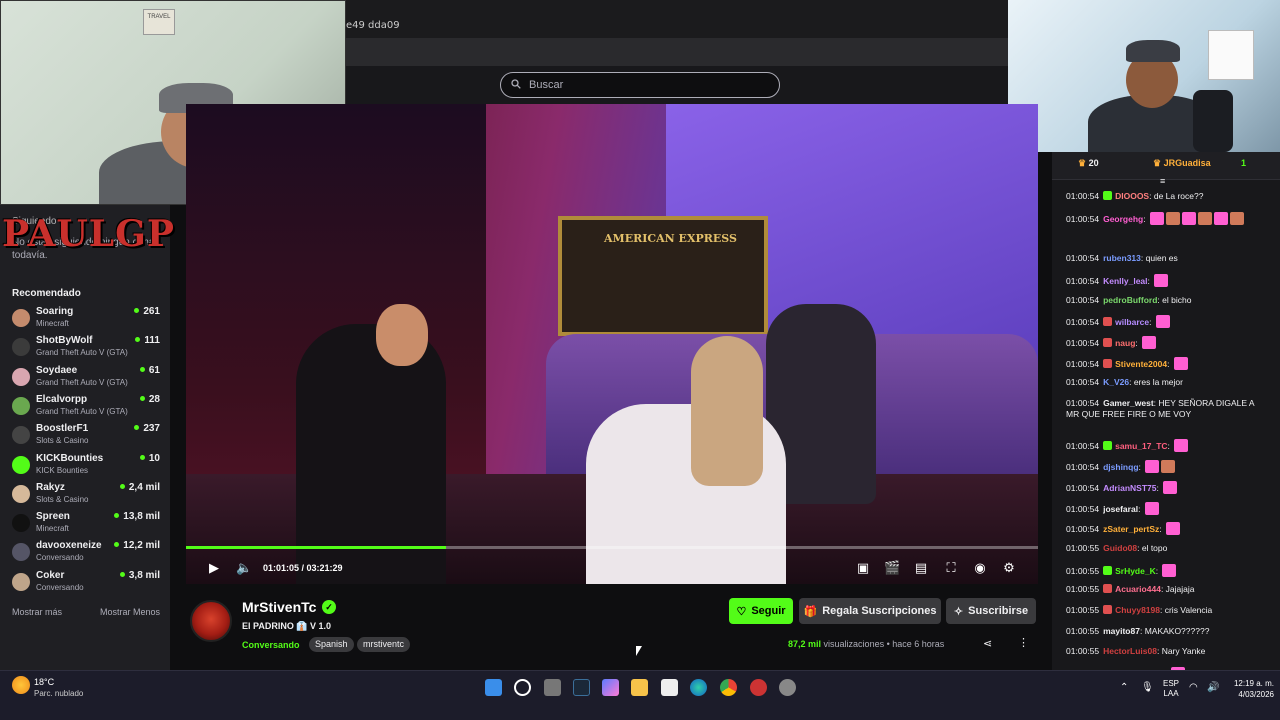 The width and height of the screenshot is (1280, 720). I want to click on clip-icon: 🎬, so click(892, 569).